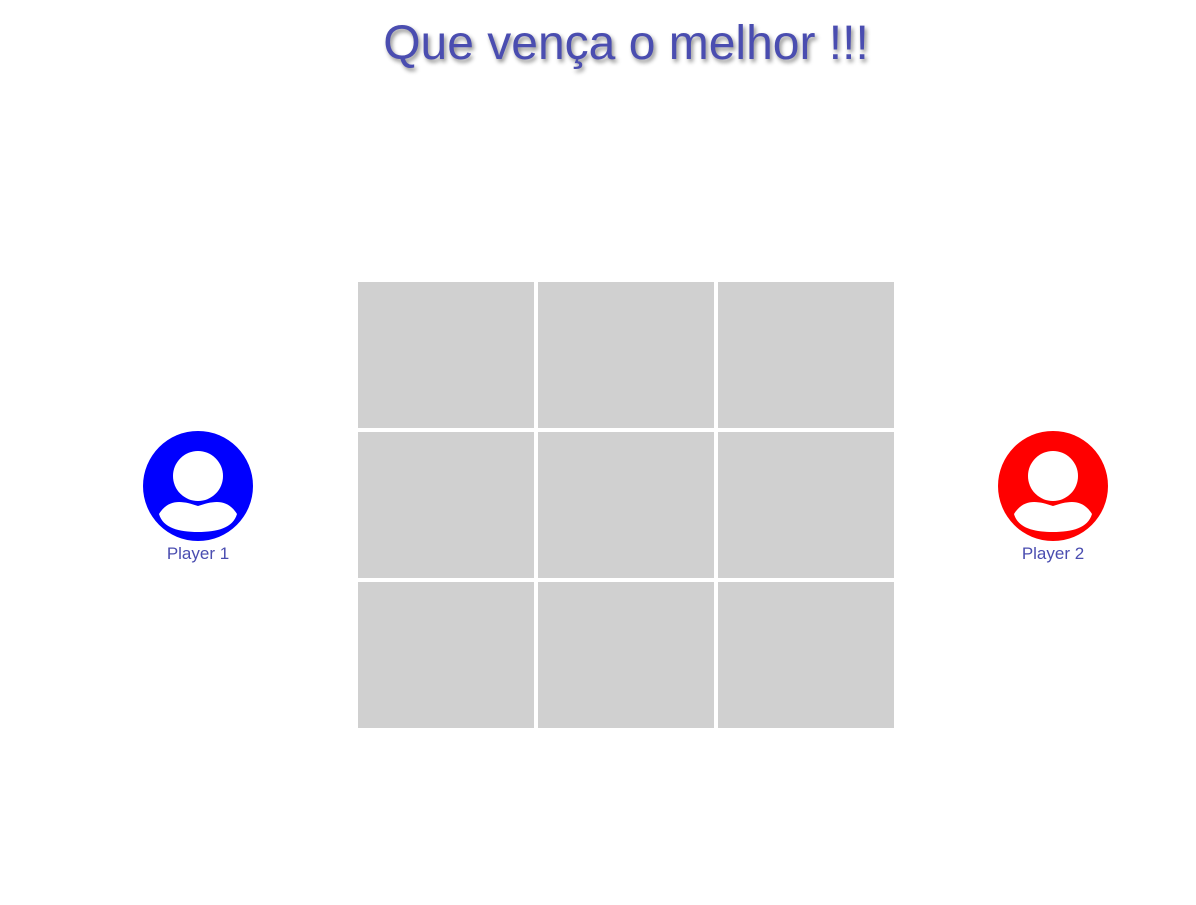 This screenshot has height=905, width=1196. I want to click on page-title: Que vença o melhor !!!, so click(626, 43).